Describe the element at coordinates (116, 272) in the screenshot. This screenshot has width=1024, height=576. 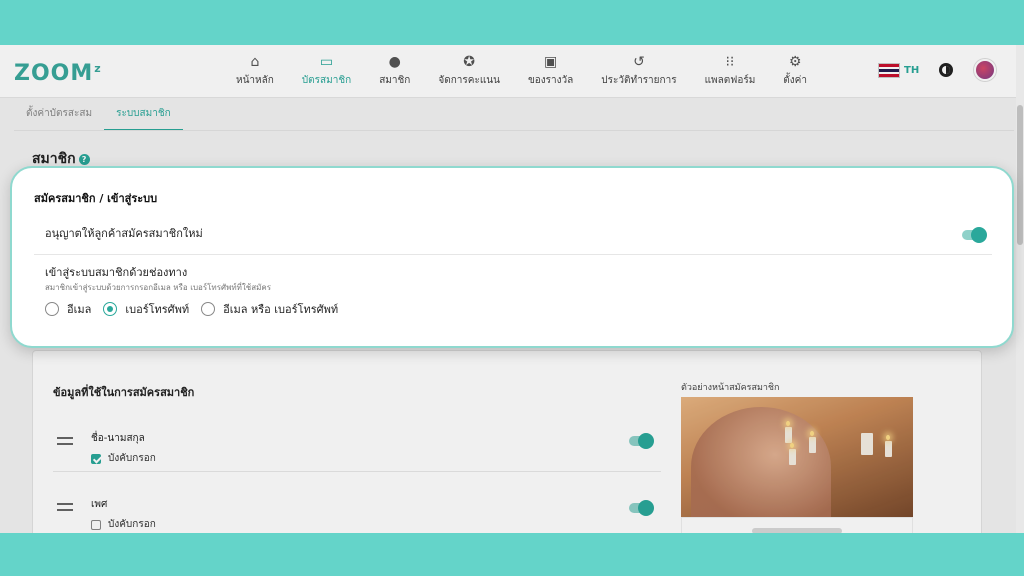
I see `login-channel-label: เข้าสู่ระบบสมาชิกด้วยช่องทาง` at that location.